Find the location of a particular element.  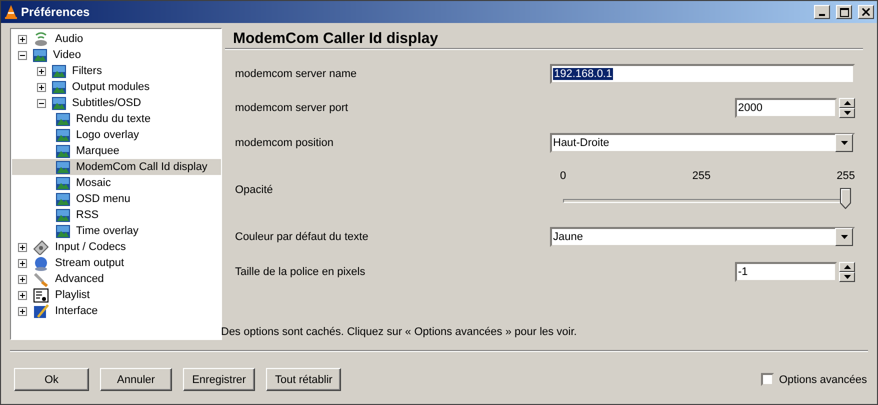

list-icon is located at coordinates (41, 295).